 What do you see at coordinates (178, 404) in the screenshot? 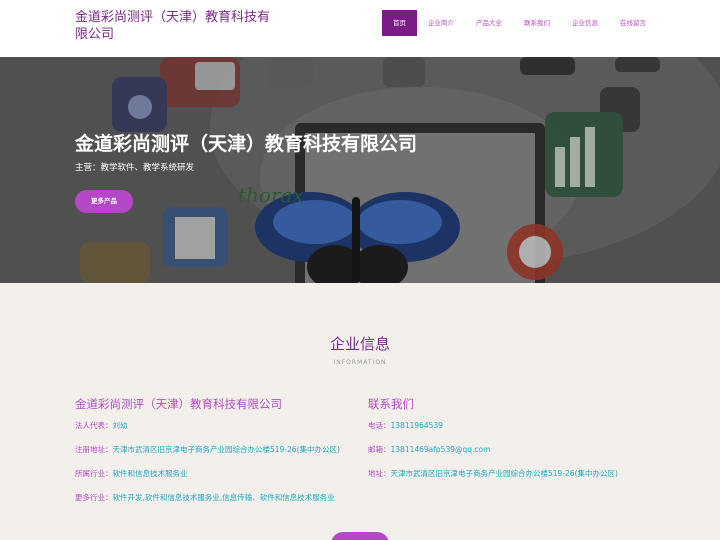
I see `company-name: 金道彩尚测评（天津）教育科技有限公司` at bounding box center [178, 404].